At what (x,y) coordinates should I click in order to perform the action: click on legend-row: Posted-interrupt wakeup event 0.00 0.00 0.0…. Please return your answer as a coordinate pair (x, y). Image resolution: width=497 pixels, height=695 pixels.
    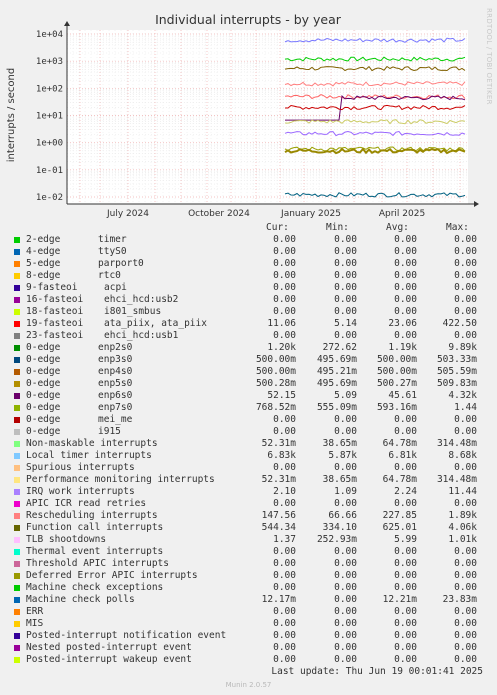
    Looking at the image, I should click on (248, 660).